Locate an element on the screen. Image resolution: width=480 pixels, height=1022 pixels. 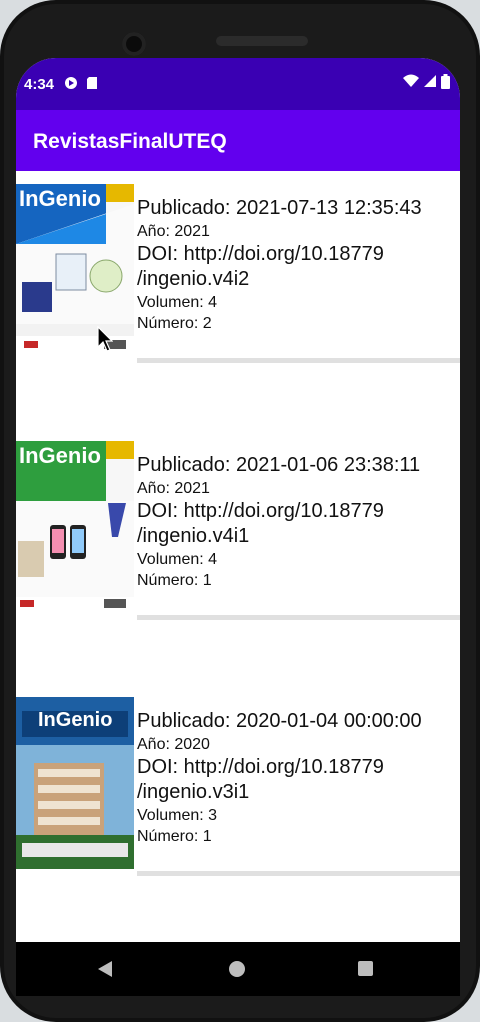
issue-published: Publicado: 2021-01-06 23:38:11 is located at coordinates (279, 465).